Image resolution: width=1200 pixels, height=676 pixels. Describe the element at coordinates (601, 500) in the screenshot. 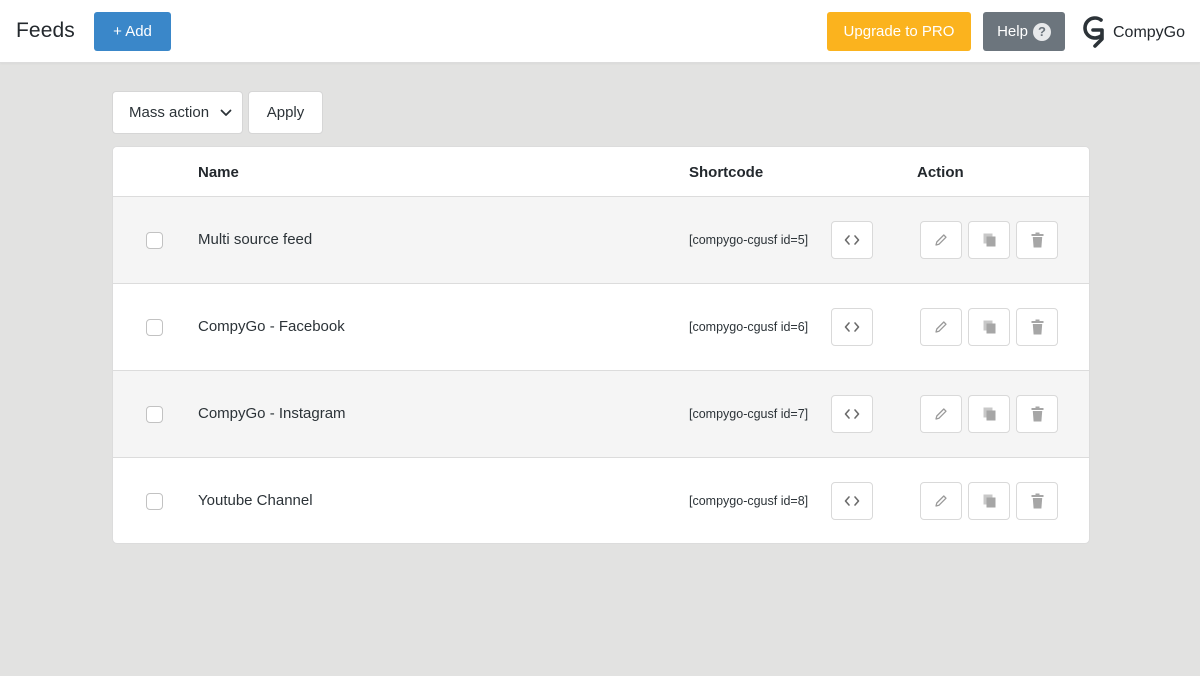

I see `table-row: Youtube Channel [compygo-cgusf id=8]` at that location.